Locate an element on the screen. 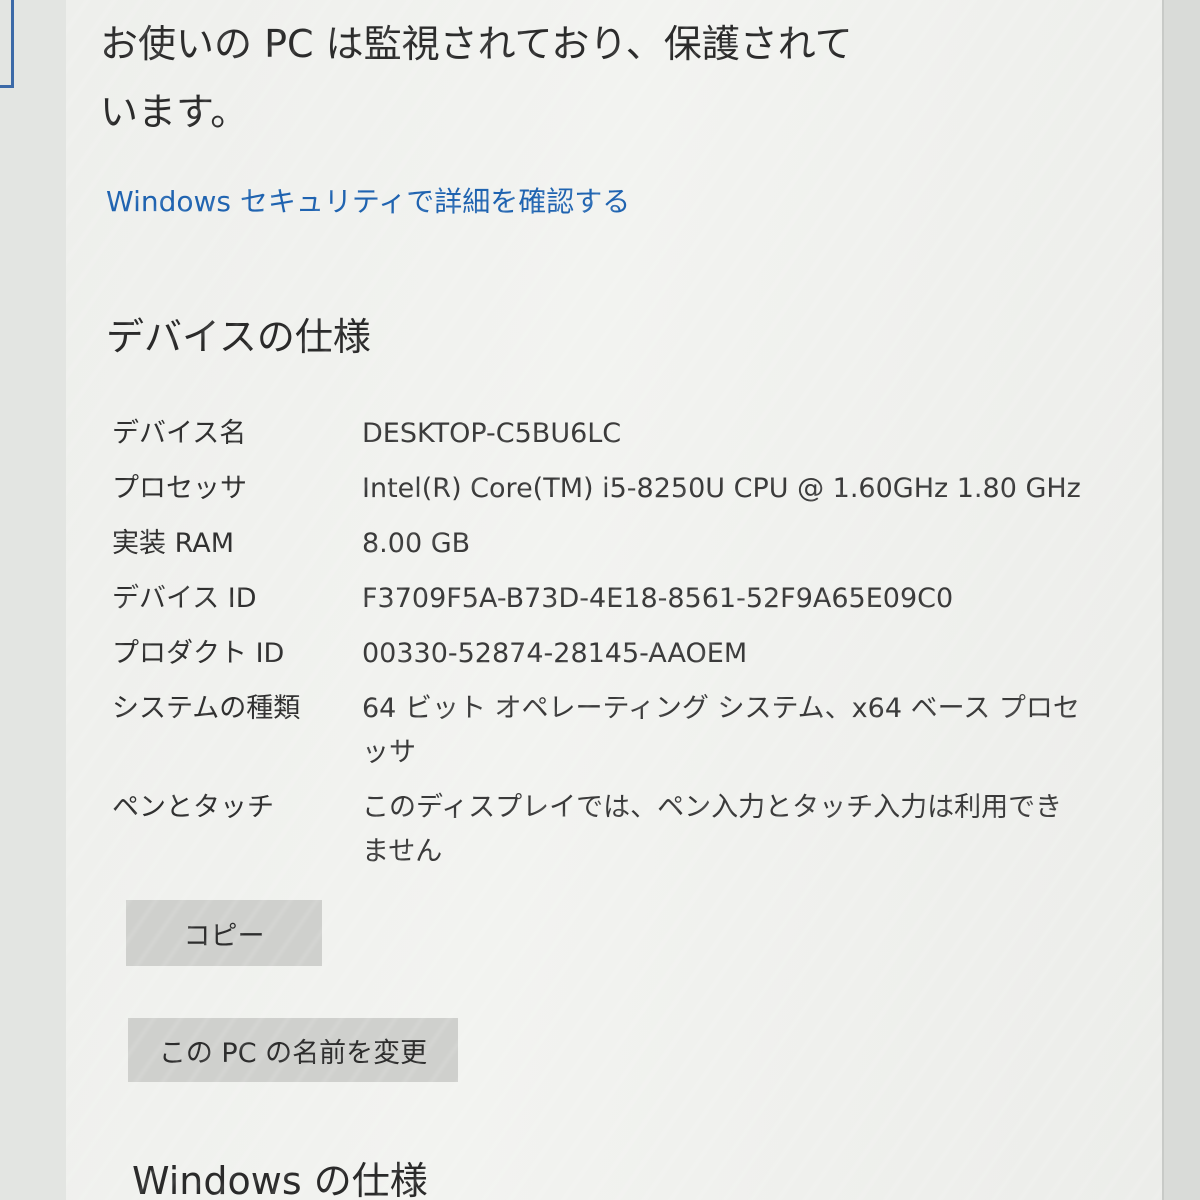  spec-value: F3709F5A-B73D-4E18-8561-52F9A65E09C0 is located at coordinates (658, 598).